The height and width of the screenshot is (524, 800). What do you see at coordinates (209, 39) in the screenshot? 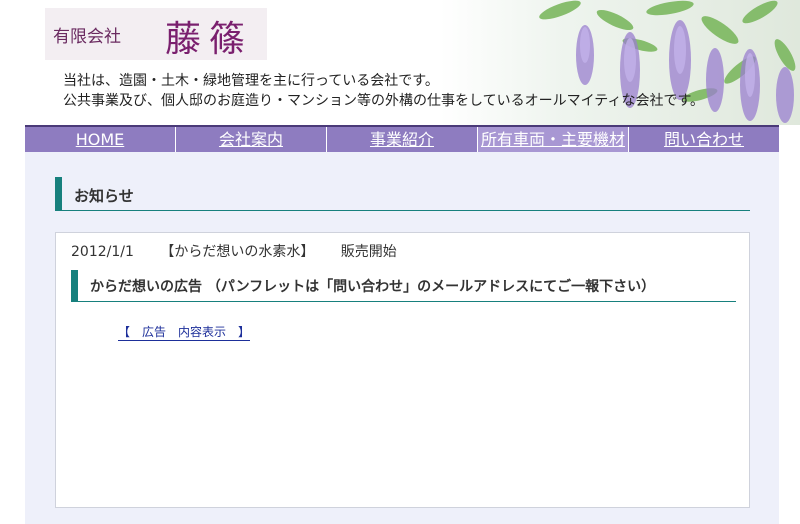
I see `logo-company-name: 藤篠` at bounding box center [209, 39].